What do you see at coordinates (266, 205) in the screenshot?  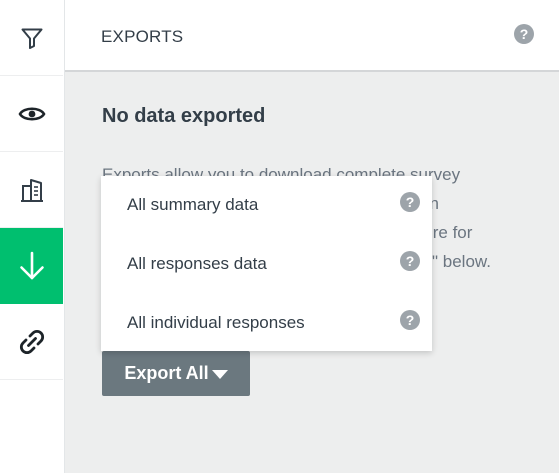 I see `menu-item-summary-data: All summary data ?` at bounding box center [266, 205].